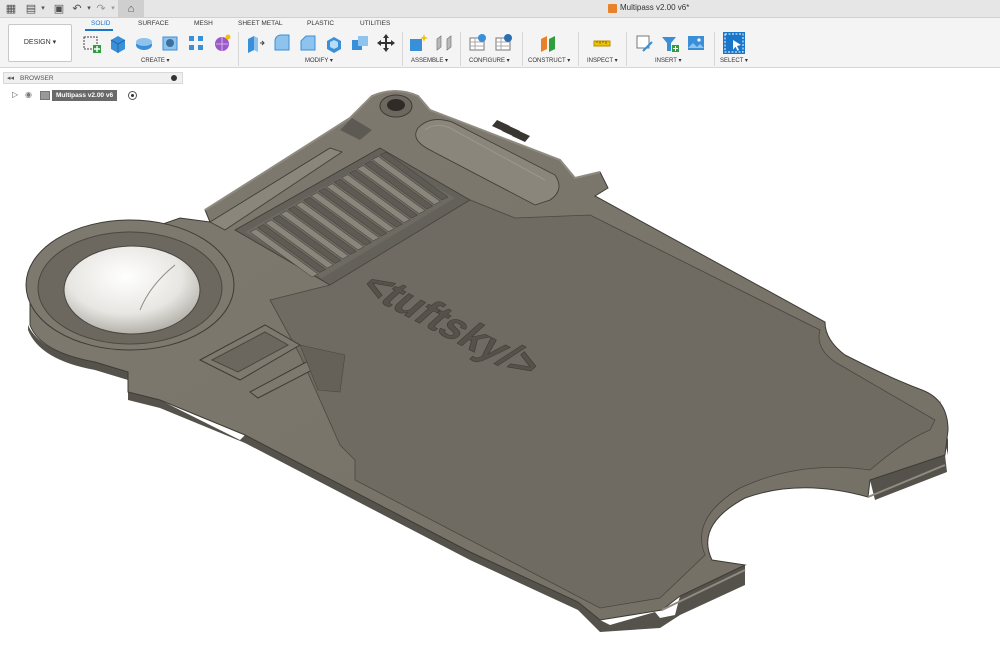 Image resolution: width=1000 pixels, height=662 pixels. I want to click on title-bar: ▦ ▤ ▾ ▣ ↶ ▾ ↷ ▾ ⌂ Multipass v2.00 v6*, so click(500, 9).